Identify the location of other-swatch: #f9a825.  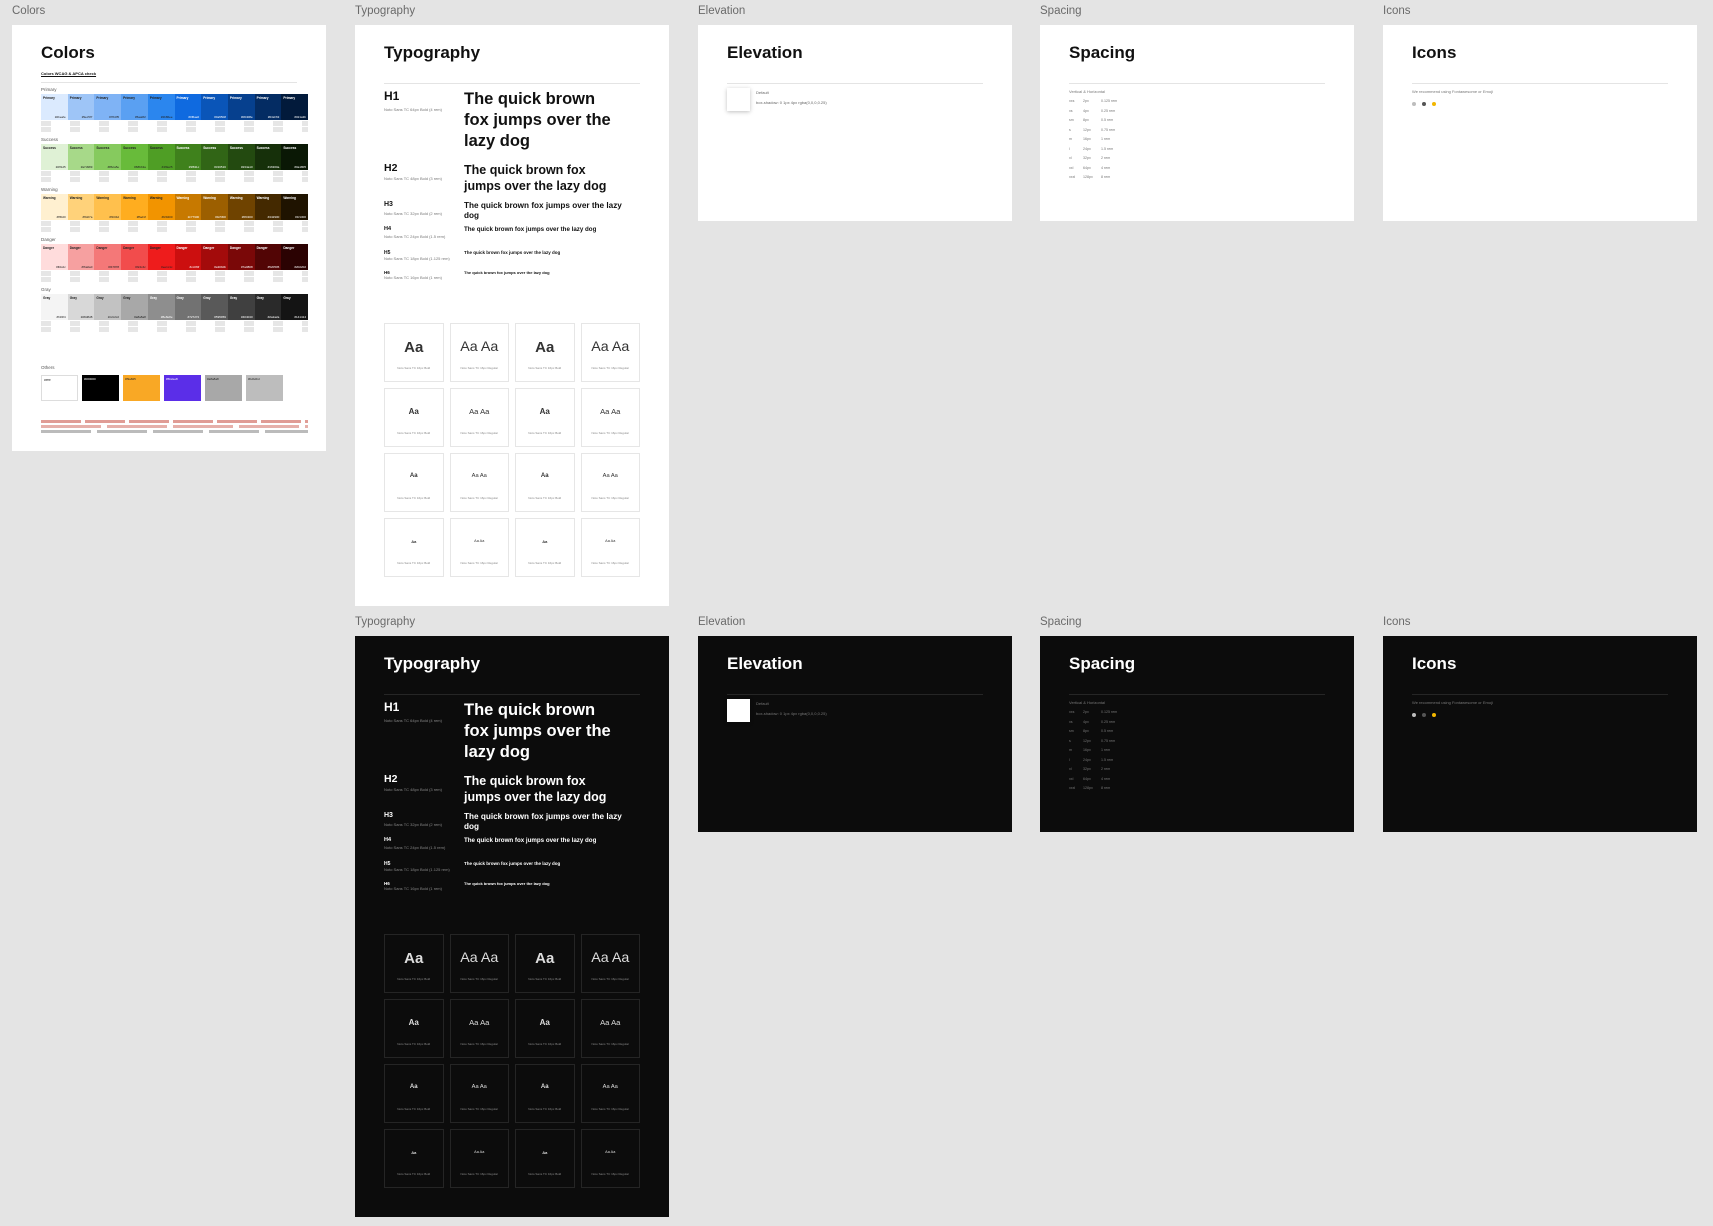
(141, 388).